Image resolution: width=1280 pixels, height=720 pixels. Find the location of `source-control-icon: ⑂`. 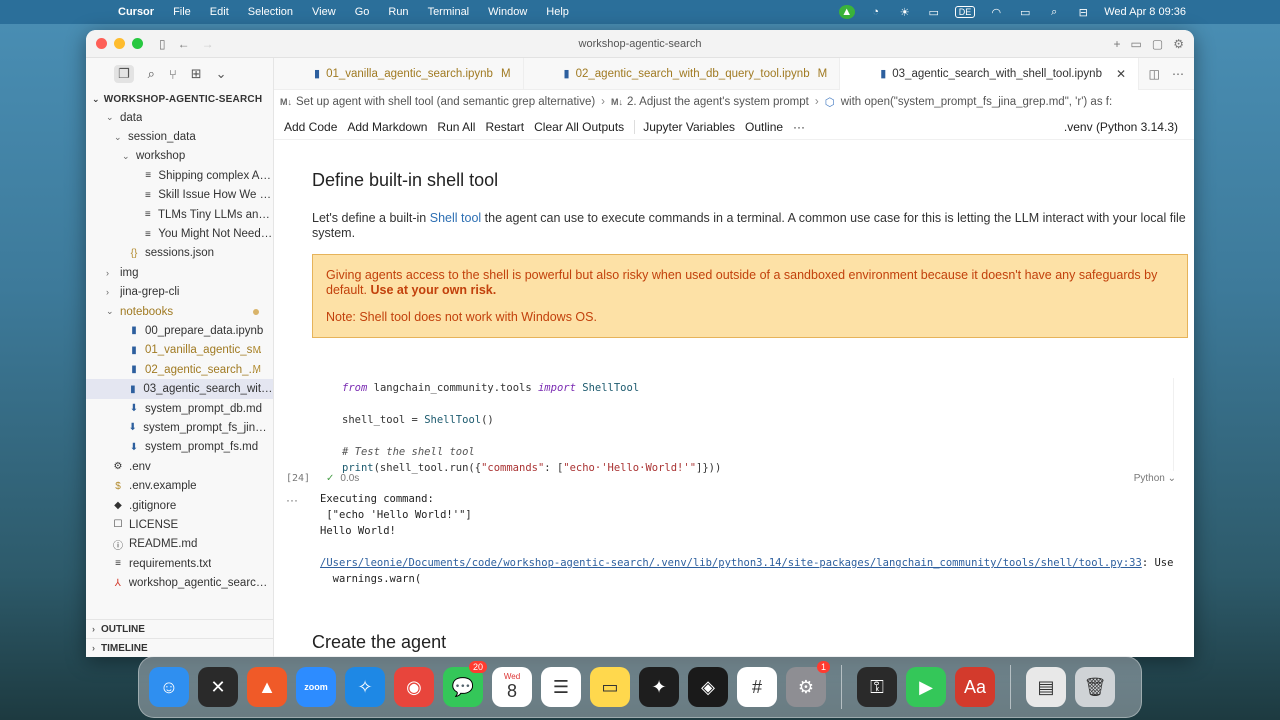

source-control-icon: ⑂ is located at coordinates (173, 74).